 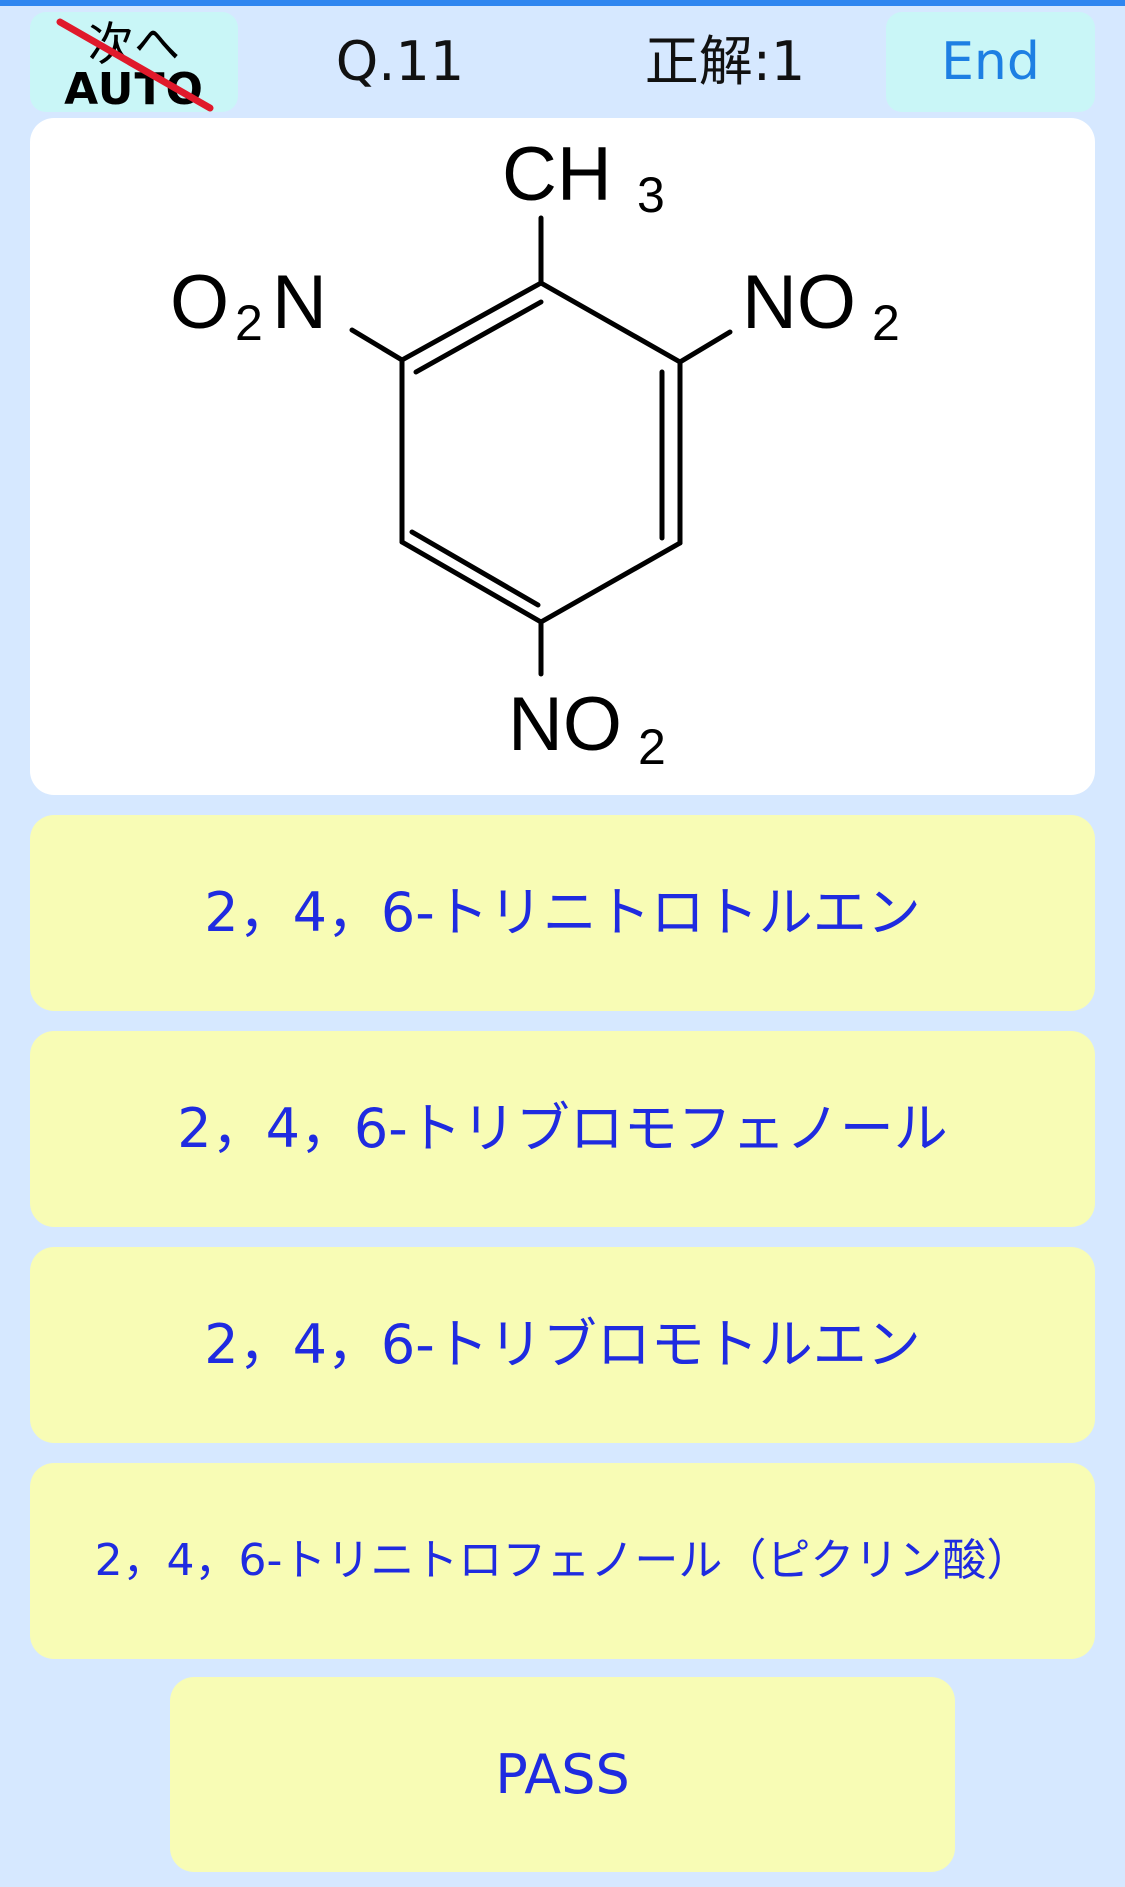 What do you see at coordinates (299, 302) in the screenshot?
I see `left-nitro-n: N` at bounding box center [299, 302].